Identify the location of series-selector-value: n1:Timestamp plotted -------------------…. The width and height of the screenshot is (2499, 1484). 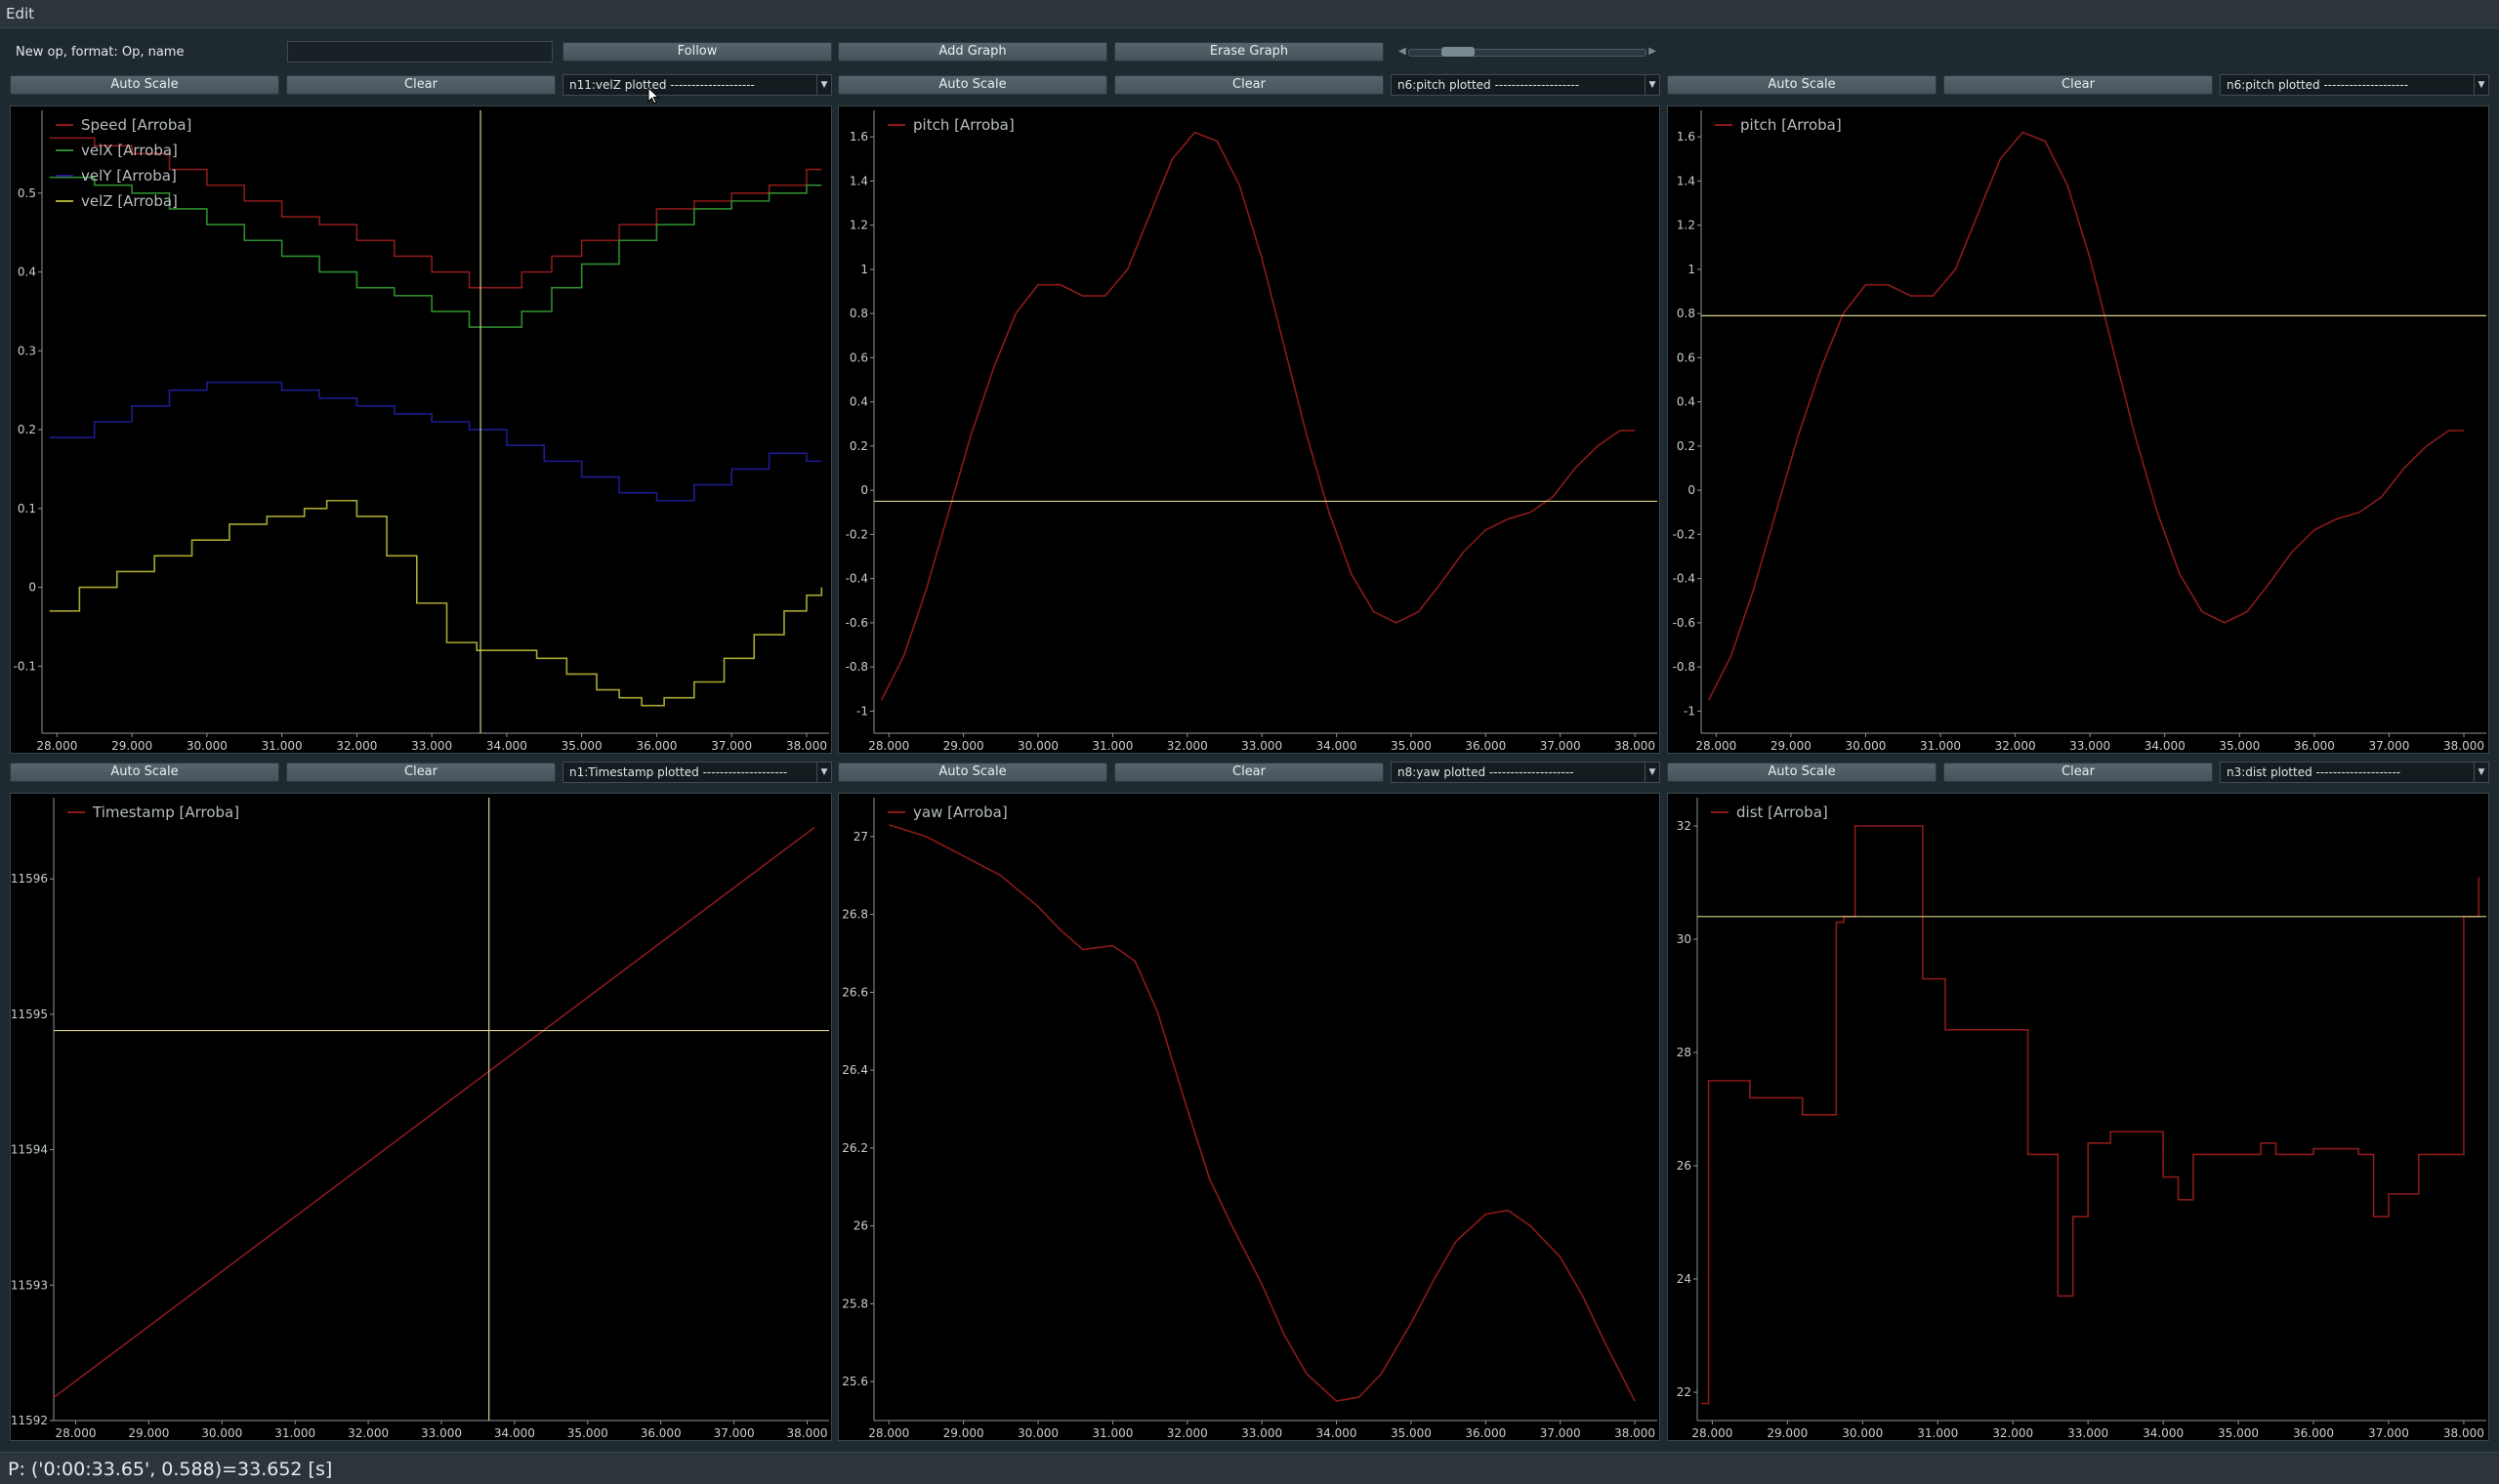
(679, 772).